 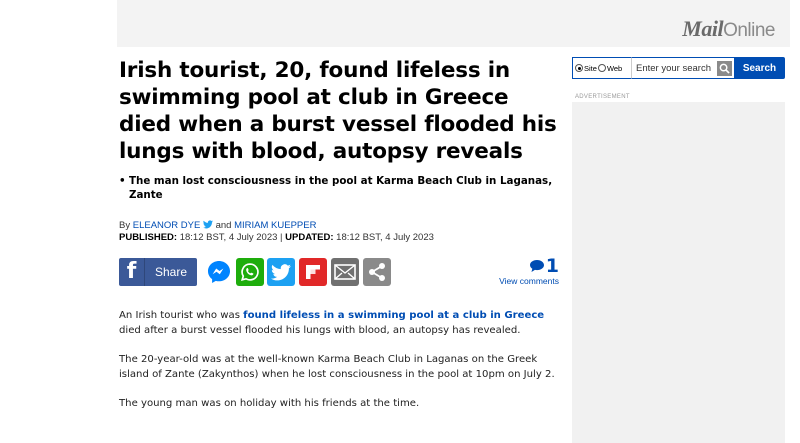 What do you see at coordinates (309, 237) in the screenshot?
I see `updated-label: UPDATED:` at bounding box center [309, 237].